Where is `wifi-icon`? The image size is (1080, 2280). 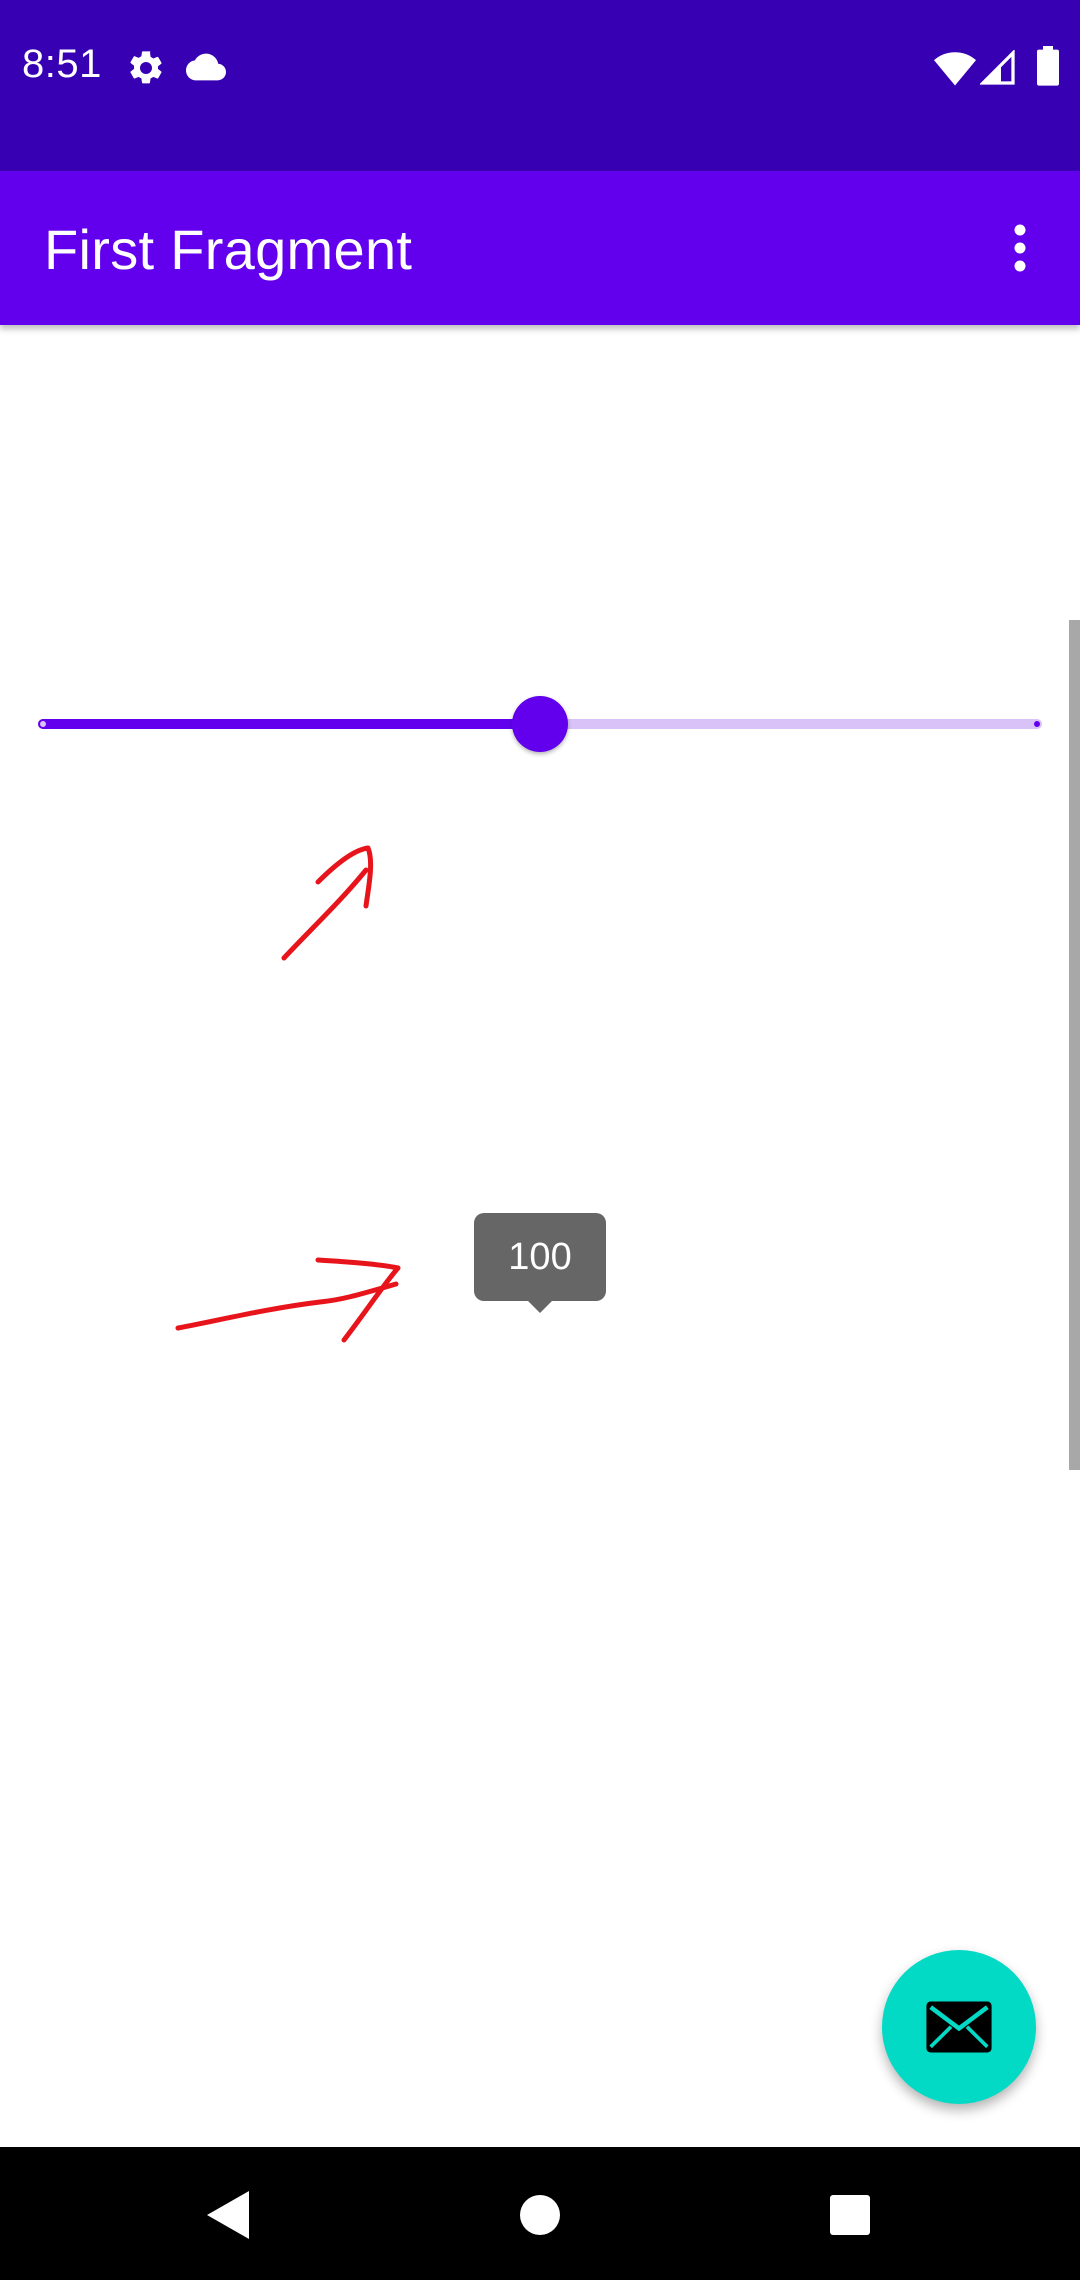
wifi-icon is located at coordinates (955, 69).